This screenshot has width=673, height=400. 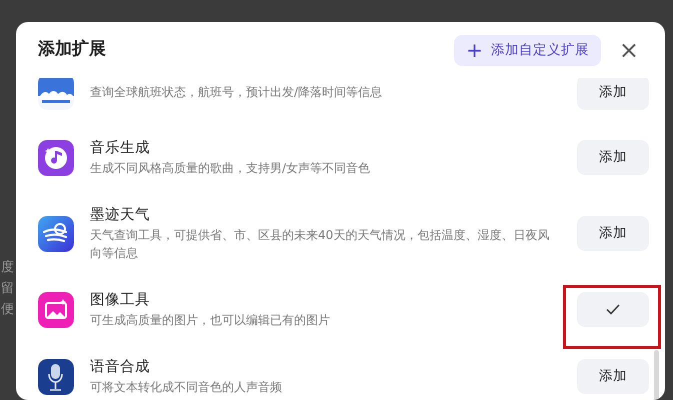 What do you see at coordinates (72, 50) in the screenshot?
I see `dialog-title: 添加扩展` at bounding box center [72, 50].